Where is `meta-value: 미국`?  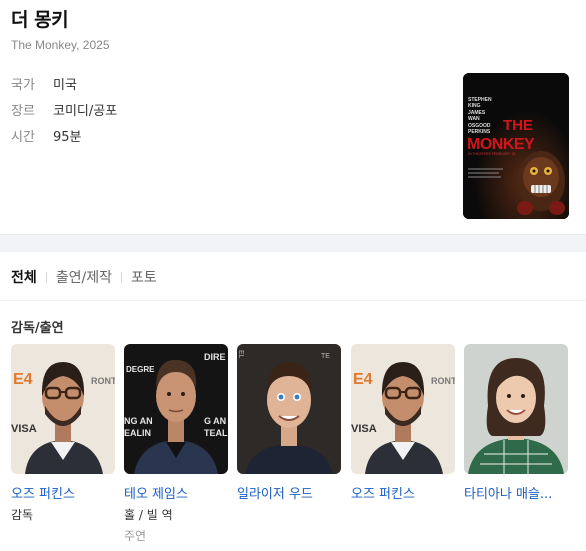 meta-value: 미국 is located at coordinates (65, 85).